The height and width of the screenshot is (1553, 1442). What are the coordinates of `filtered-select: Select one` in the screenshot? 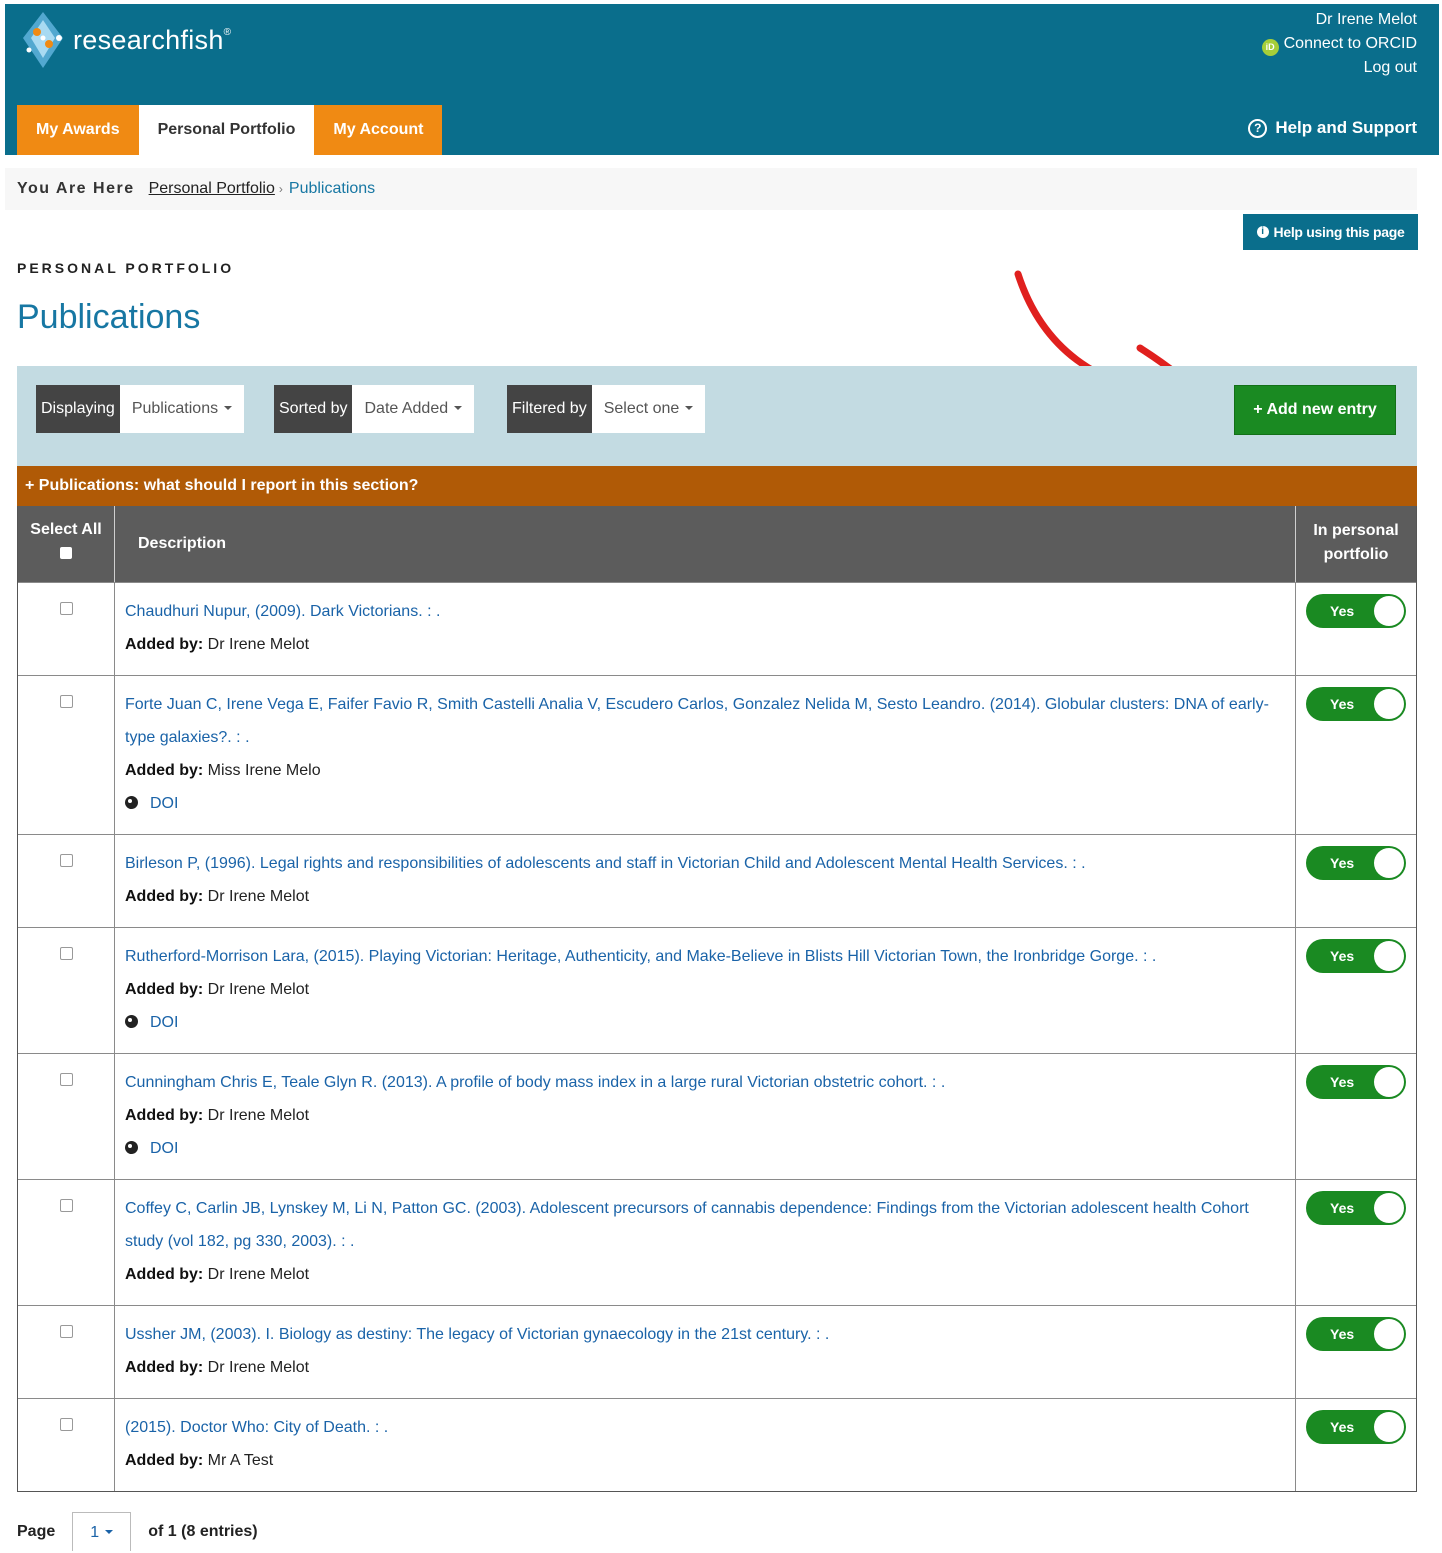 It's located at (648, 409).